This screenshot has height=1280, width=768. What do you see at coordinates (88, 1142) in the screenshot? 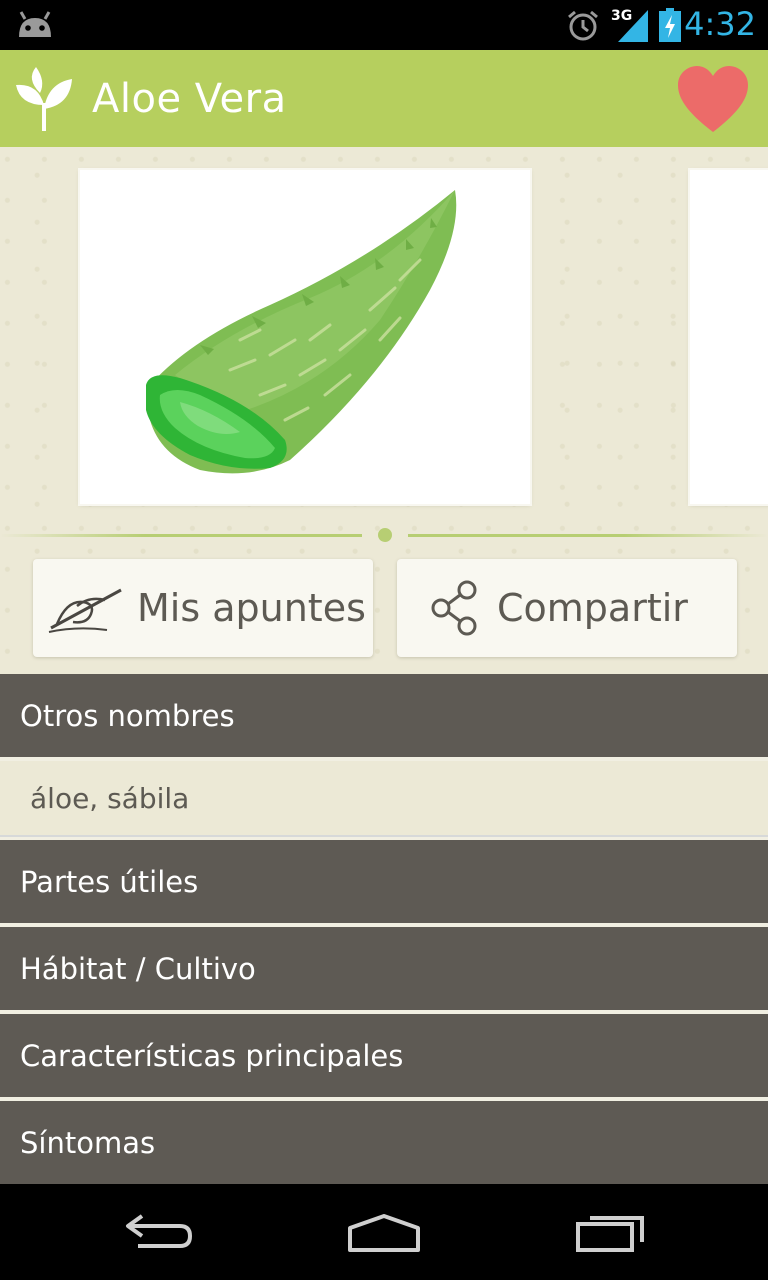
I see `section-label: Síntomas` at bounding box center [88, 1142].